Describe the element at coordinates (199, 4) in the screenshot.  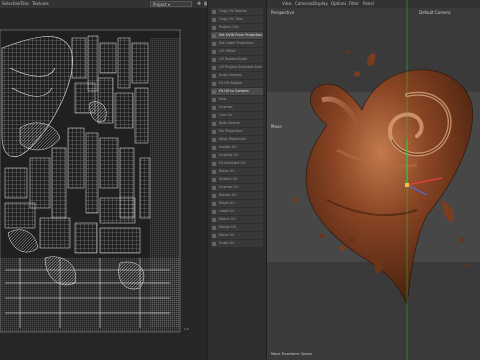
I see `pin-icon: ✚` at that location.